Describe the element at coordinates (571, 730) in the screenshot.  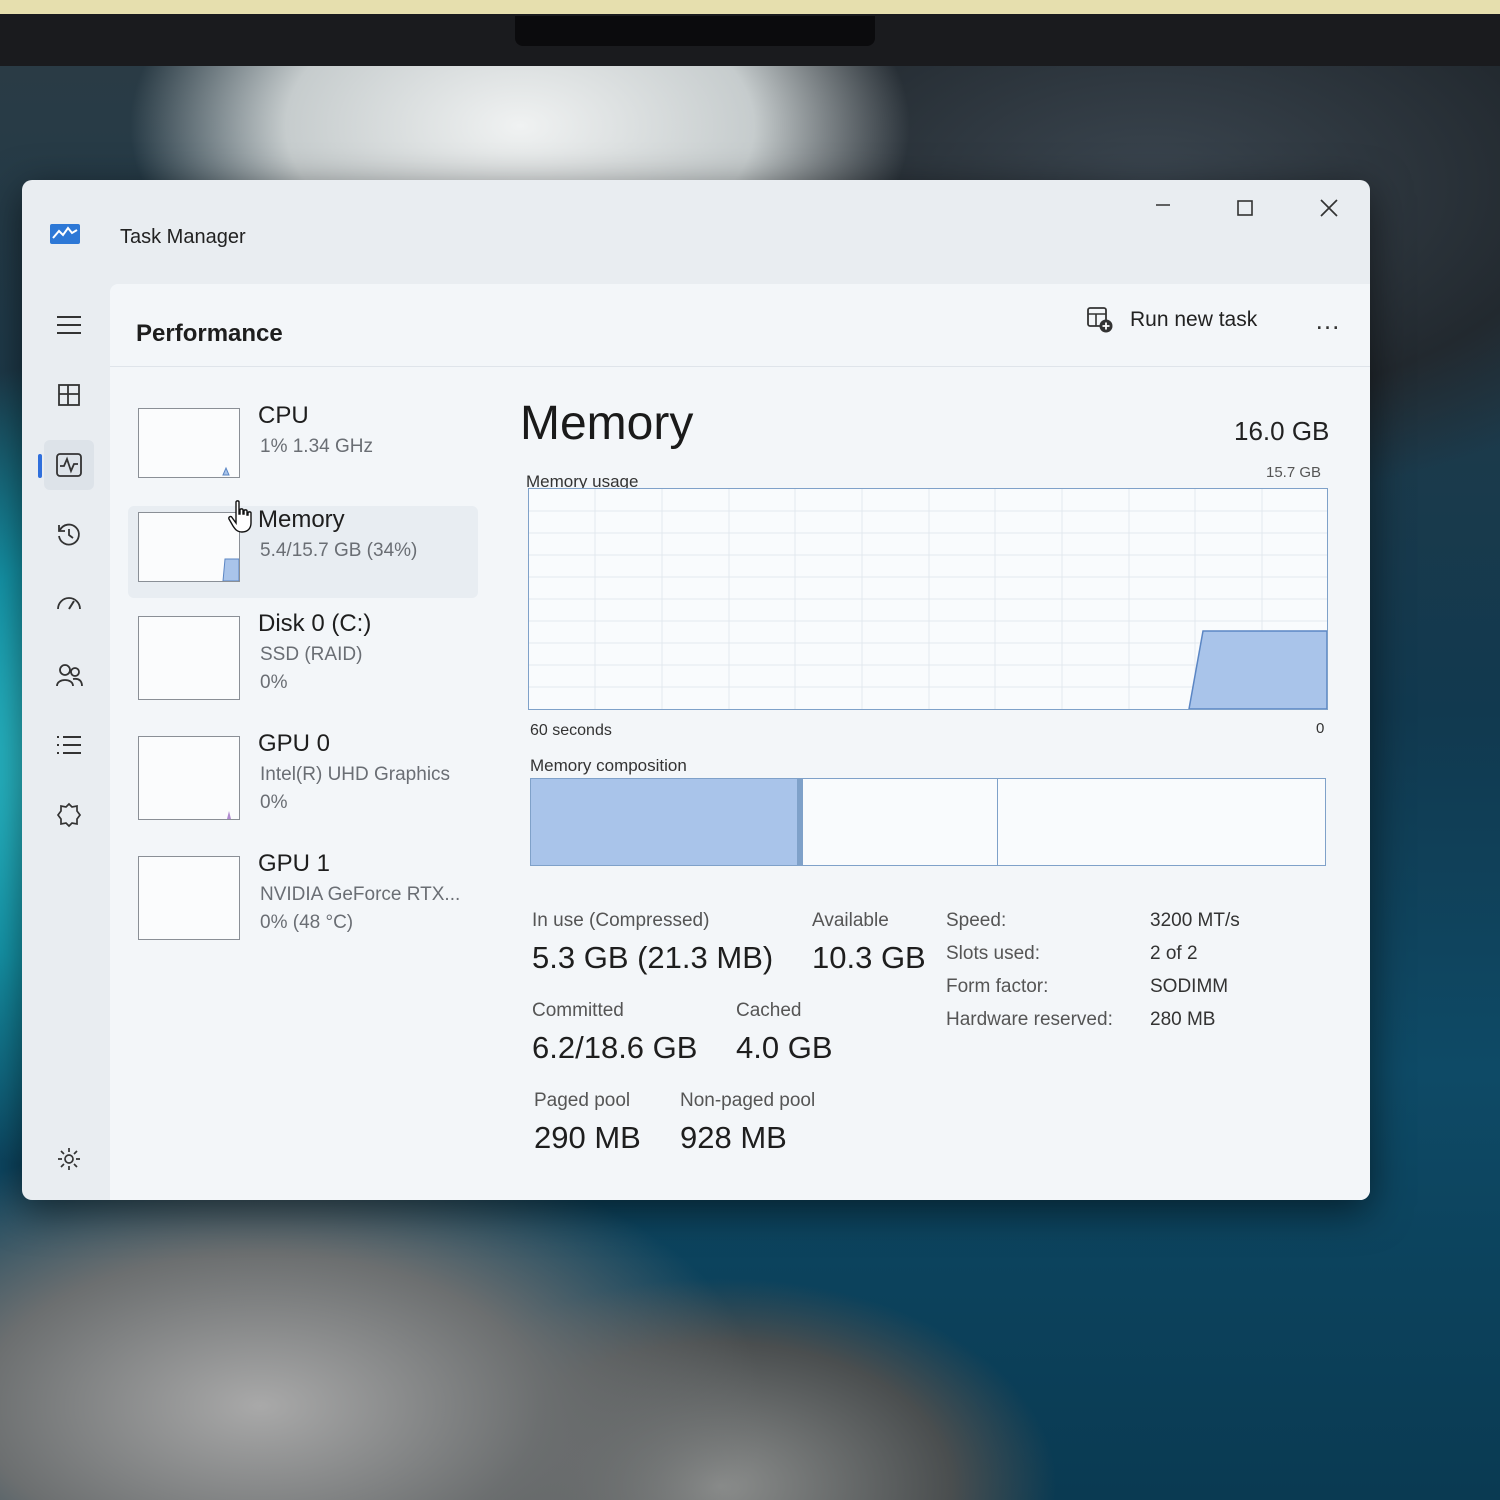
I see `graph-time-span: 60 seconds` at that location.